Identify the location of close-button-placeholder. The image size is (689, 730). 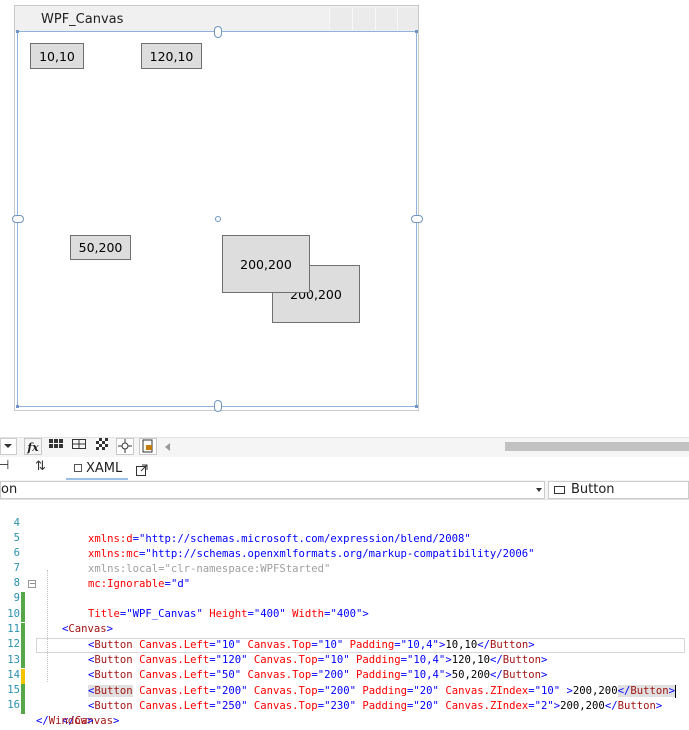
(407, 19).